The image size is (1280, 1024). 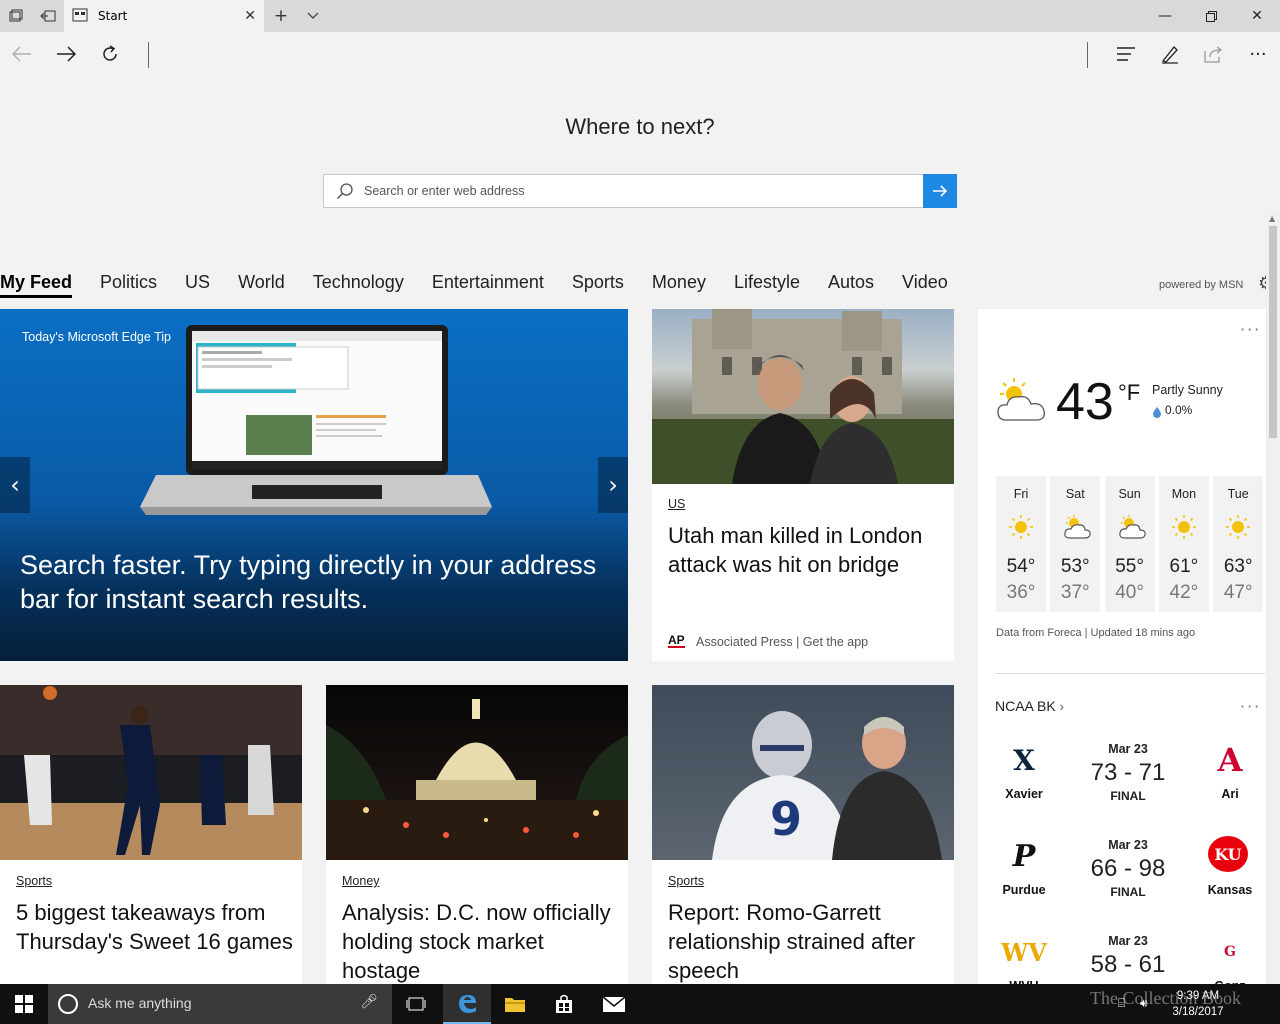 What do you see at coordinates (1128, 796) in the screenshot?
I see `game-status: FINAL` at bounding box center [1128, 796].